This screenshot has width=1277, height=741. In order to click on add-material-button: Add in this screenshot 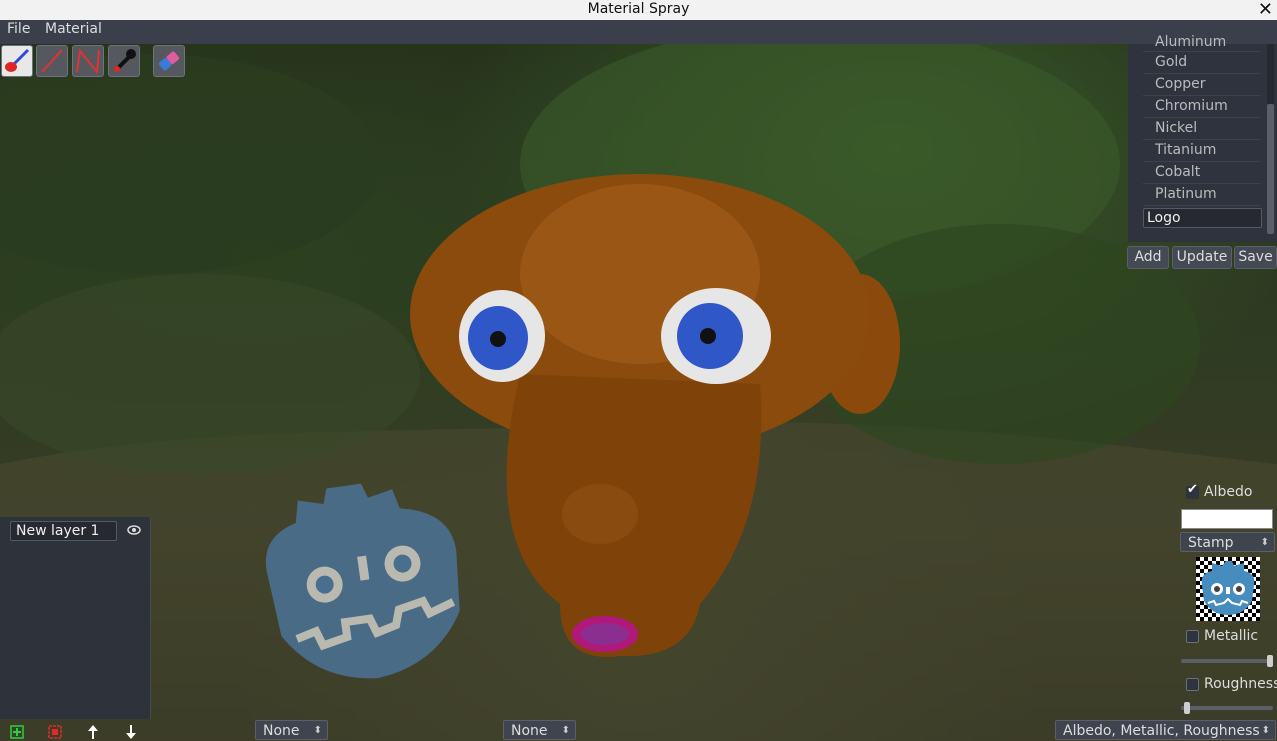, I will do `click(1148, 257)`.